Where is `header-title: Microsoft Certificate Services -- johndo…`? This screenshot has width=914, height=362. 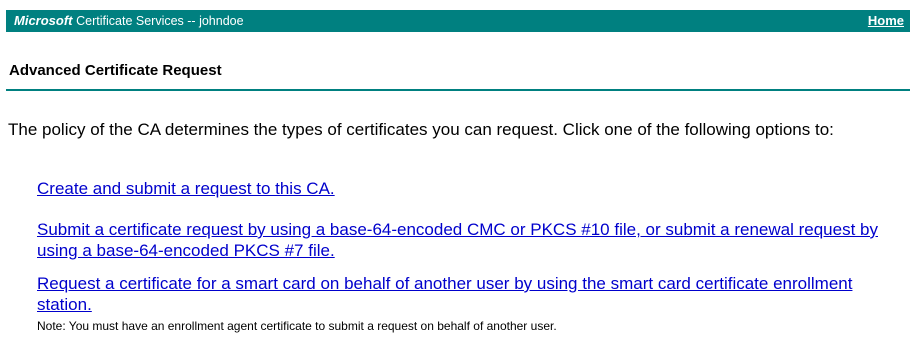
header-title: Microsoft Certificate Services -- johndo… is located at coordinates (129, 21).